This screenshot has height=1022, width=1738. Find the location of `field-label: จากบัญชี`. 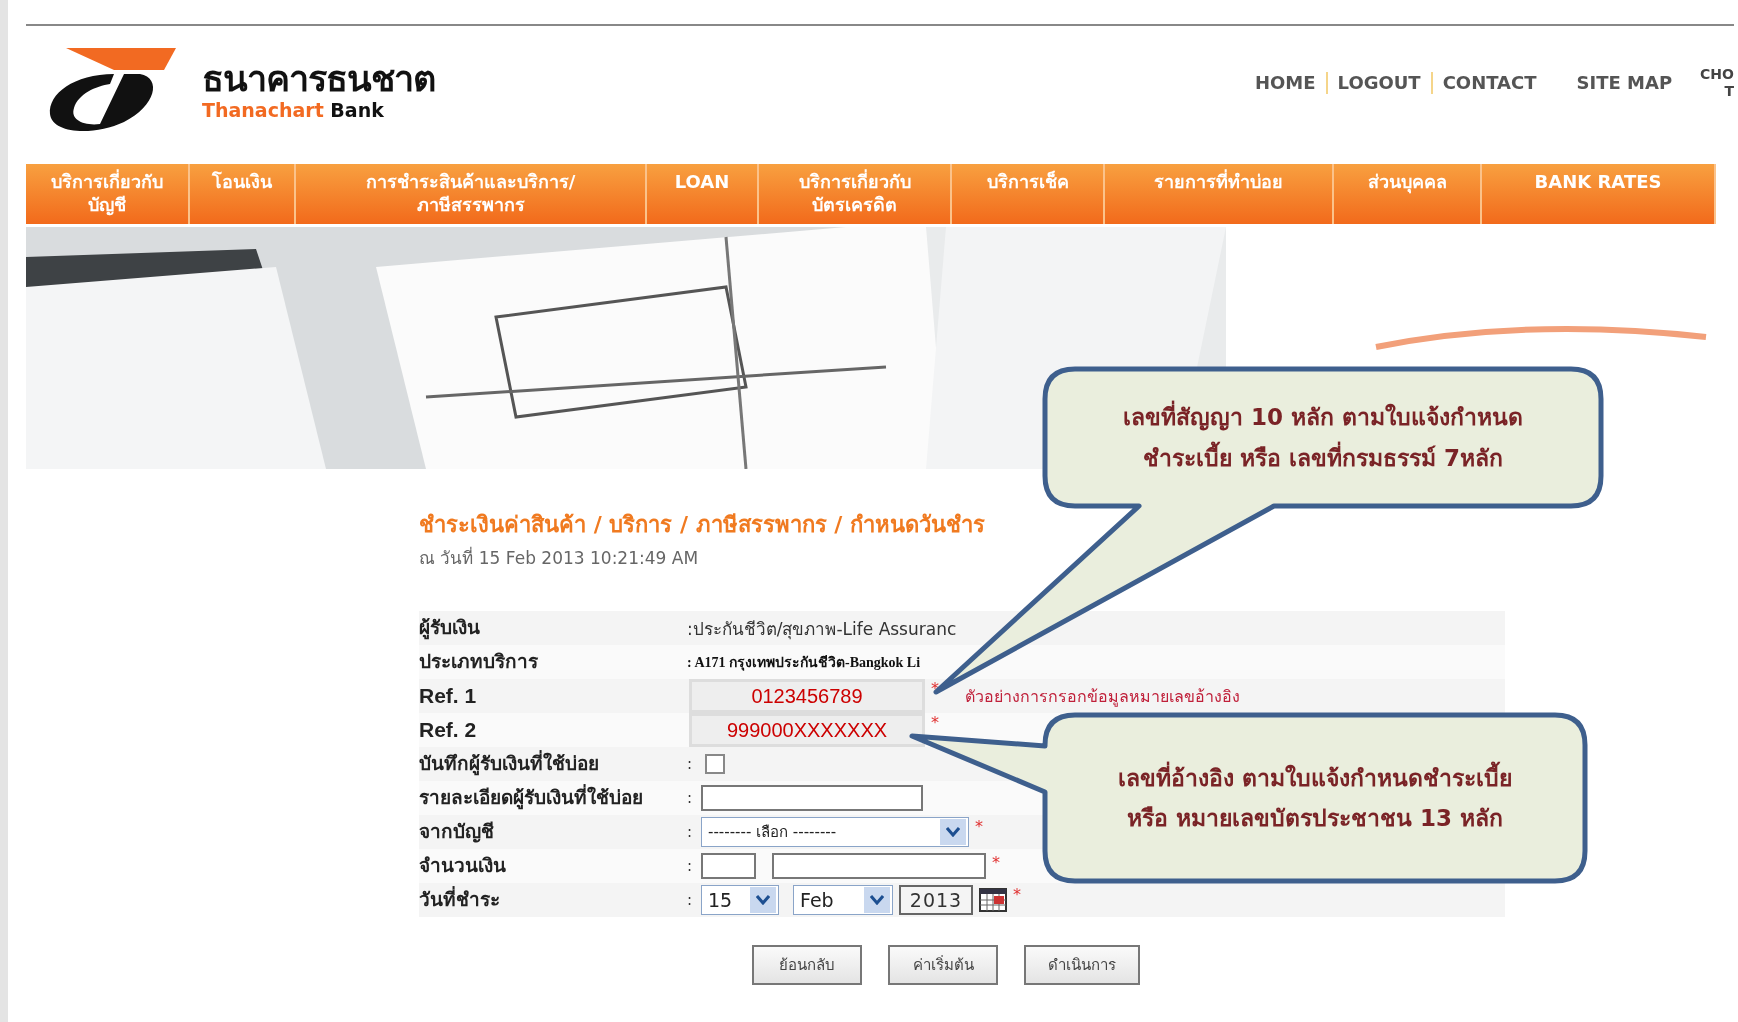

field-label: จากบัญชี is located at coordinates (457, 832).